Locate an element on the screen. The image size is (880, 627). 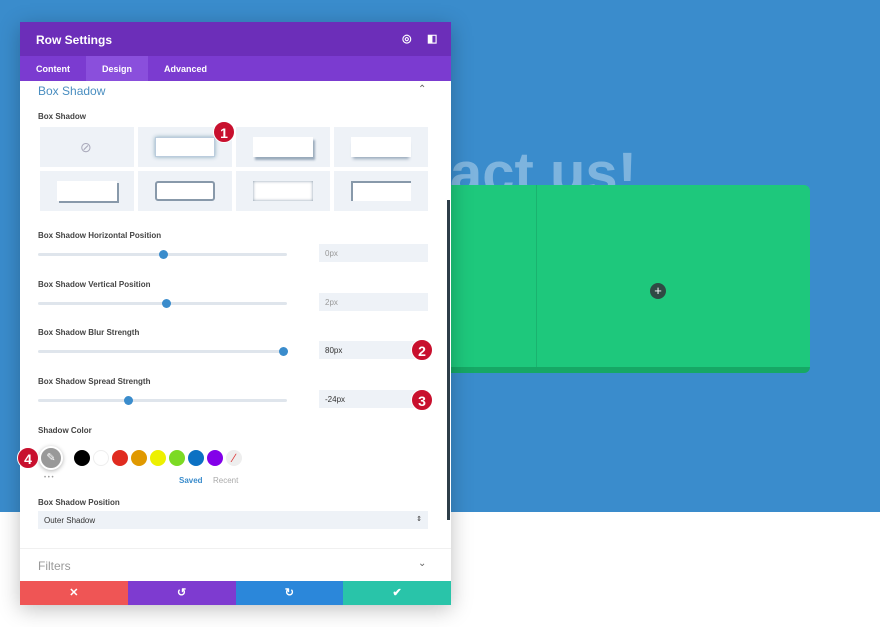
panel-footer: ✕ ↺ ↻ ✔ is located at coordinates (235, 593).